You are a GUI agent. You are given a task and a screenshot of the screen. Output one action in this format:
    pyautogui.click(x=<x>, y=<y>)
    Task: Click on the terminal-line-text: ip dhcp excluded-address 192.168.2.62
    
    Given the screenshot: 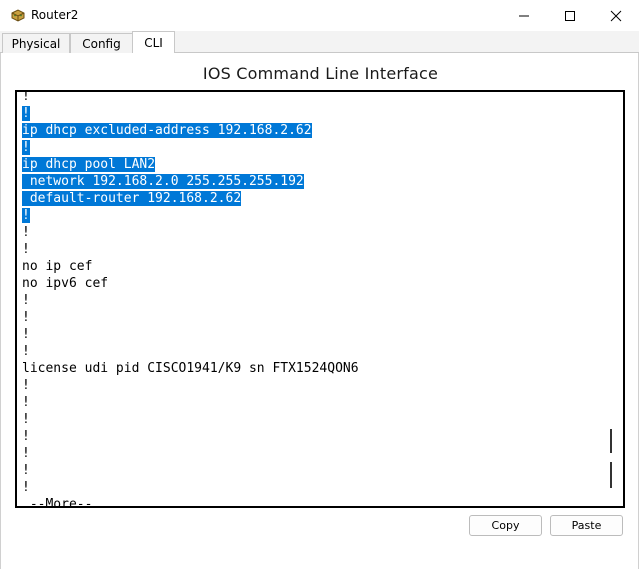 What is the action you would take?
    pyautogui.click(x=167, y=130)
    